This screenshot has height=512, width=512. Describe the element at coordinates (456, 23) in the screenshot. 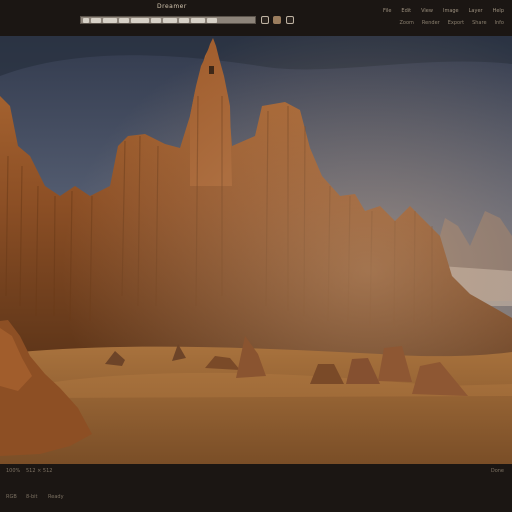

I see `menu2-item-export: Export` at that location.